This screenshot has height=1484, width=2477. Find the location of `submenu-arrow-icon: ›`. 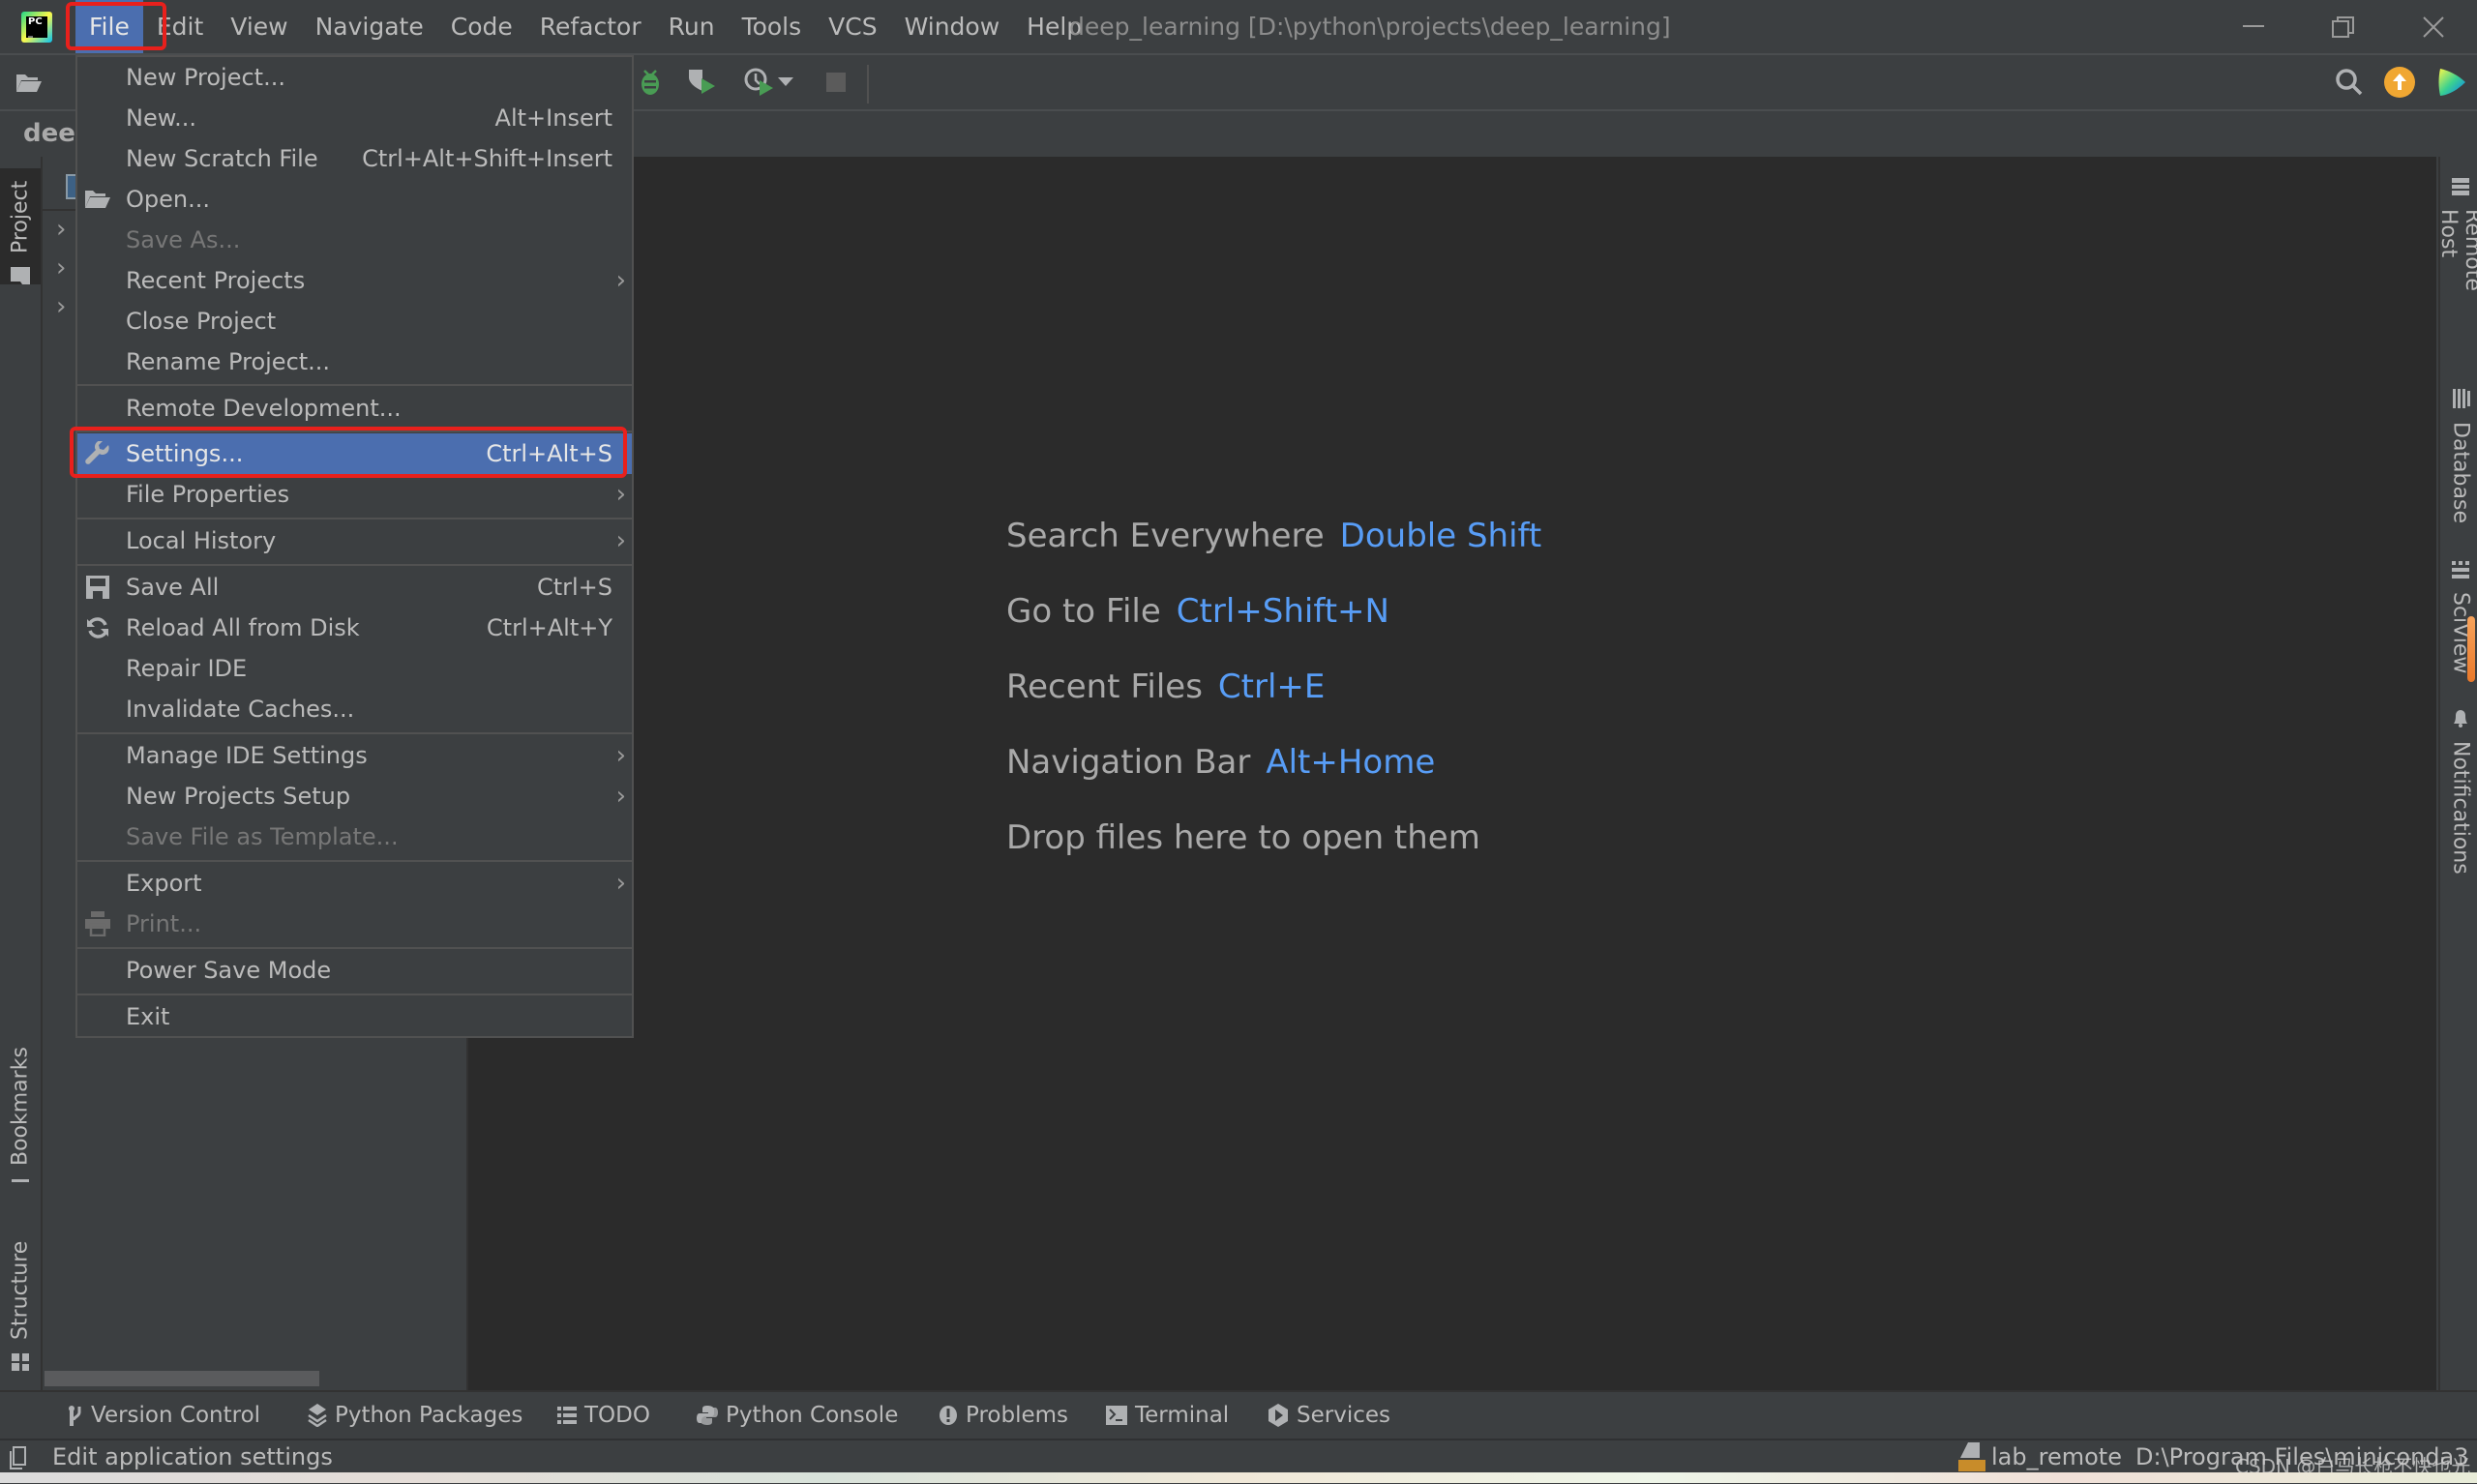

submenu-arrow-icon: › is located at coordinates (620, 883).